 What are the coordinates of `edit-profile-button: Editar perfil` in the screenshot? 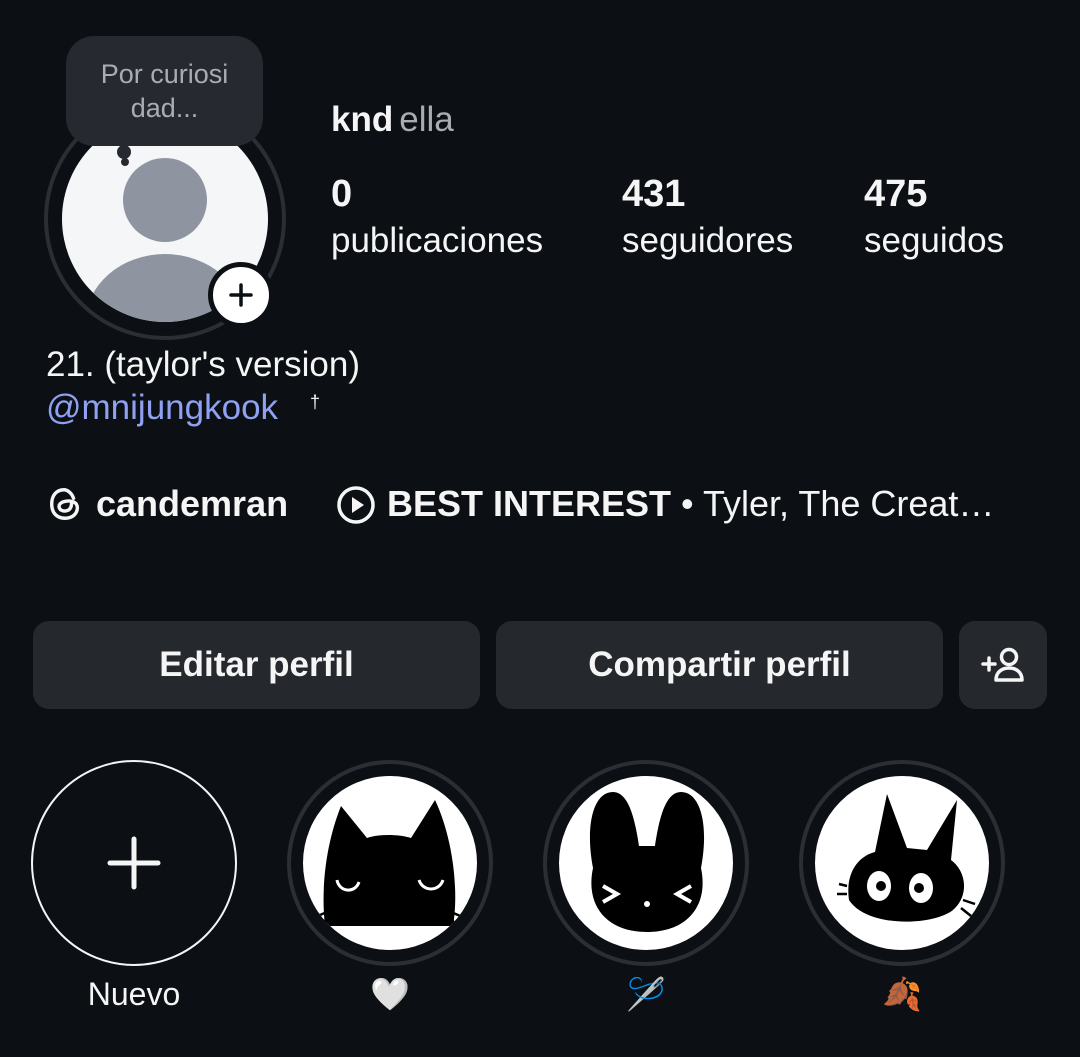 It's located at (256, 665).